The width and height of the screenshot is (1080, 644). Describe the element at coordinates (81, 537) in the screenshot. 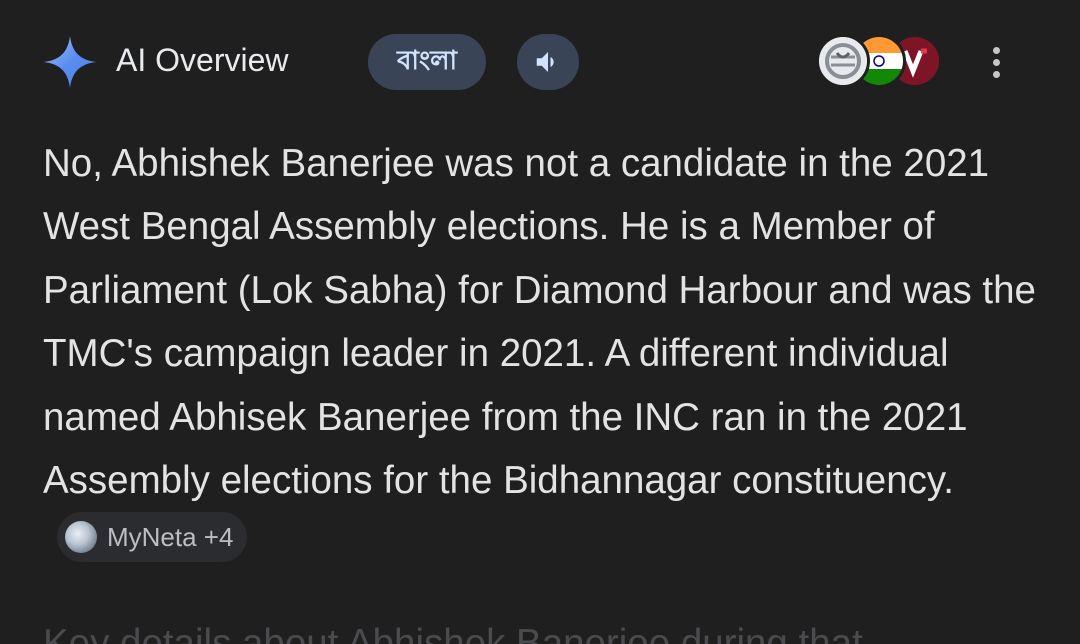

I see `globe-icon` at that location.